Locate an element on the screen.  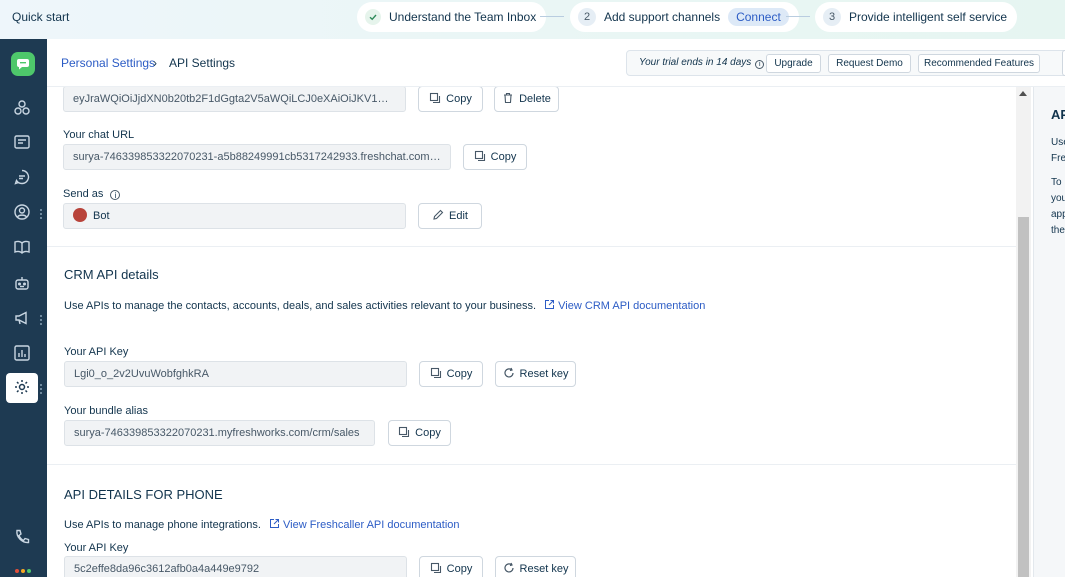
team-inbox-icon is located at coordinates (22, 109).